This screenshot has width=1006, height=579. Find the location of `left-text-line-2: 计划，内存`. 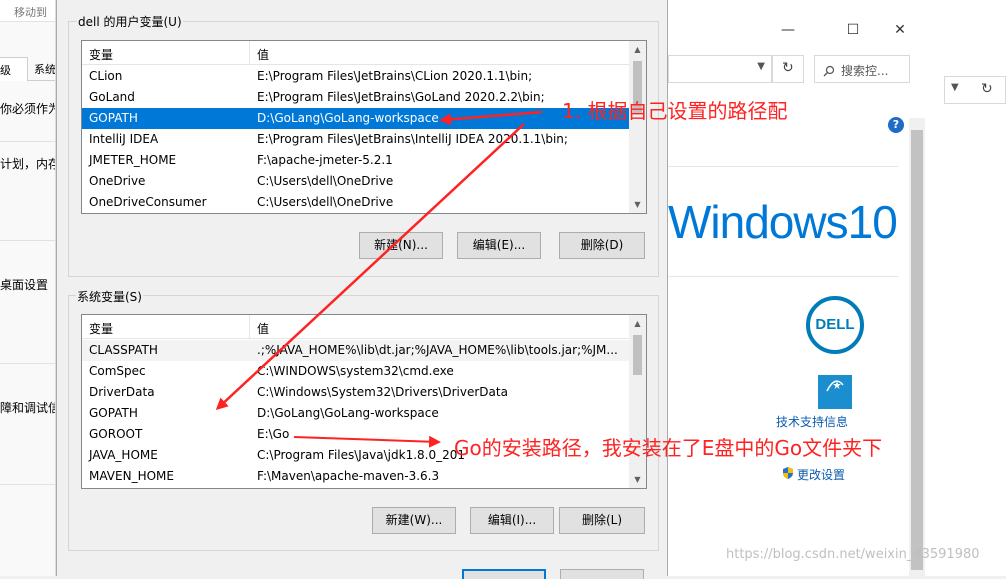

left-text-line-2: 计划，内存 is located at coordinates (28, 164).